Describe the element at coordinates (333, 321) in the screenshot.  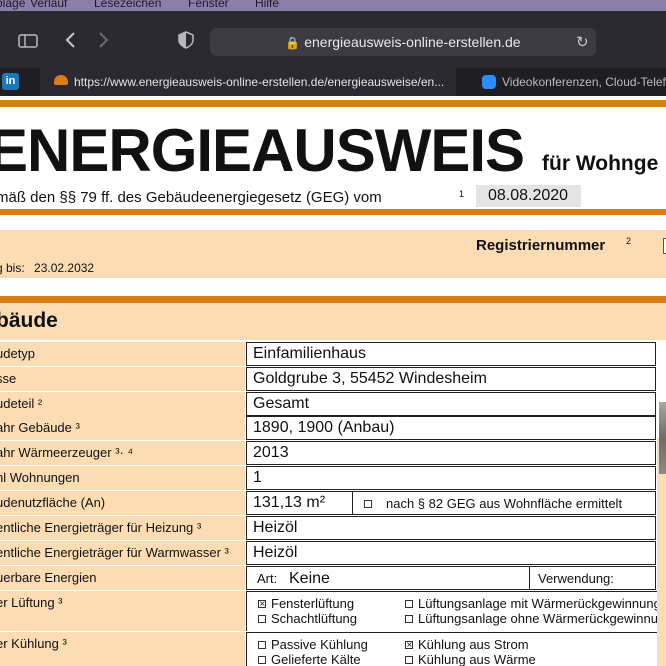
I see `section-header` at that location.